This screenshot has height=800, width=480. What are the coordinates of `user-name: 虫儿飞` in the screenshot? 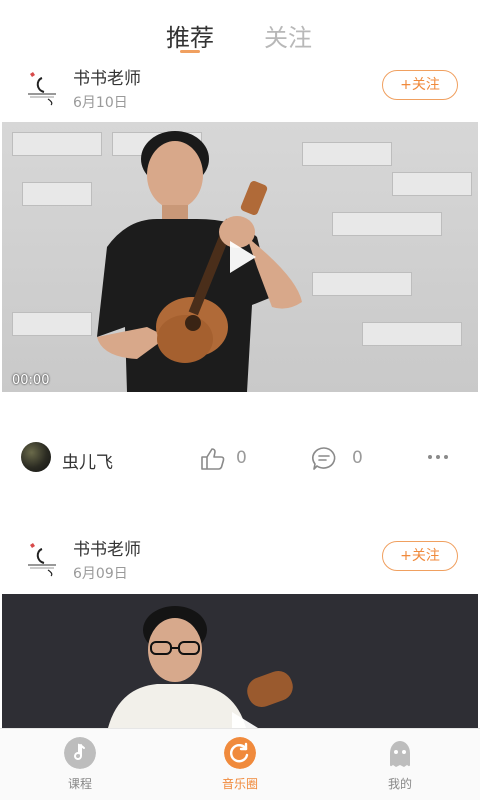 It's located at (87, 460).